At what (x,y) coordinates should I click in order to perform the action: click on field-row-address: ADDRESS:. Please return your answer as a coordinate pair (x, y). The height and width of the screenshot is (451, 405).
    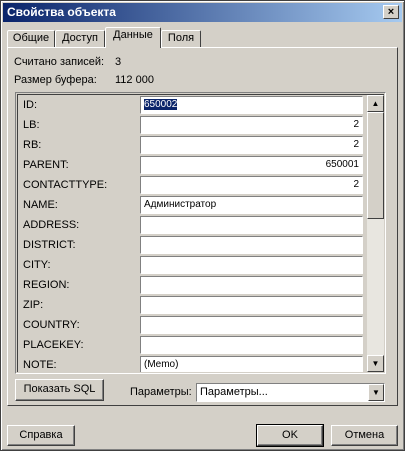
    Looking at the image, I should click on (193, 225).